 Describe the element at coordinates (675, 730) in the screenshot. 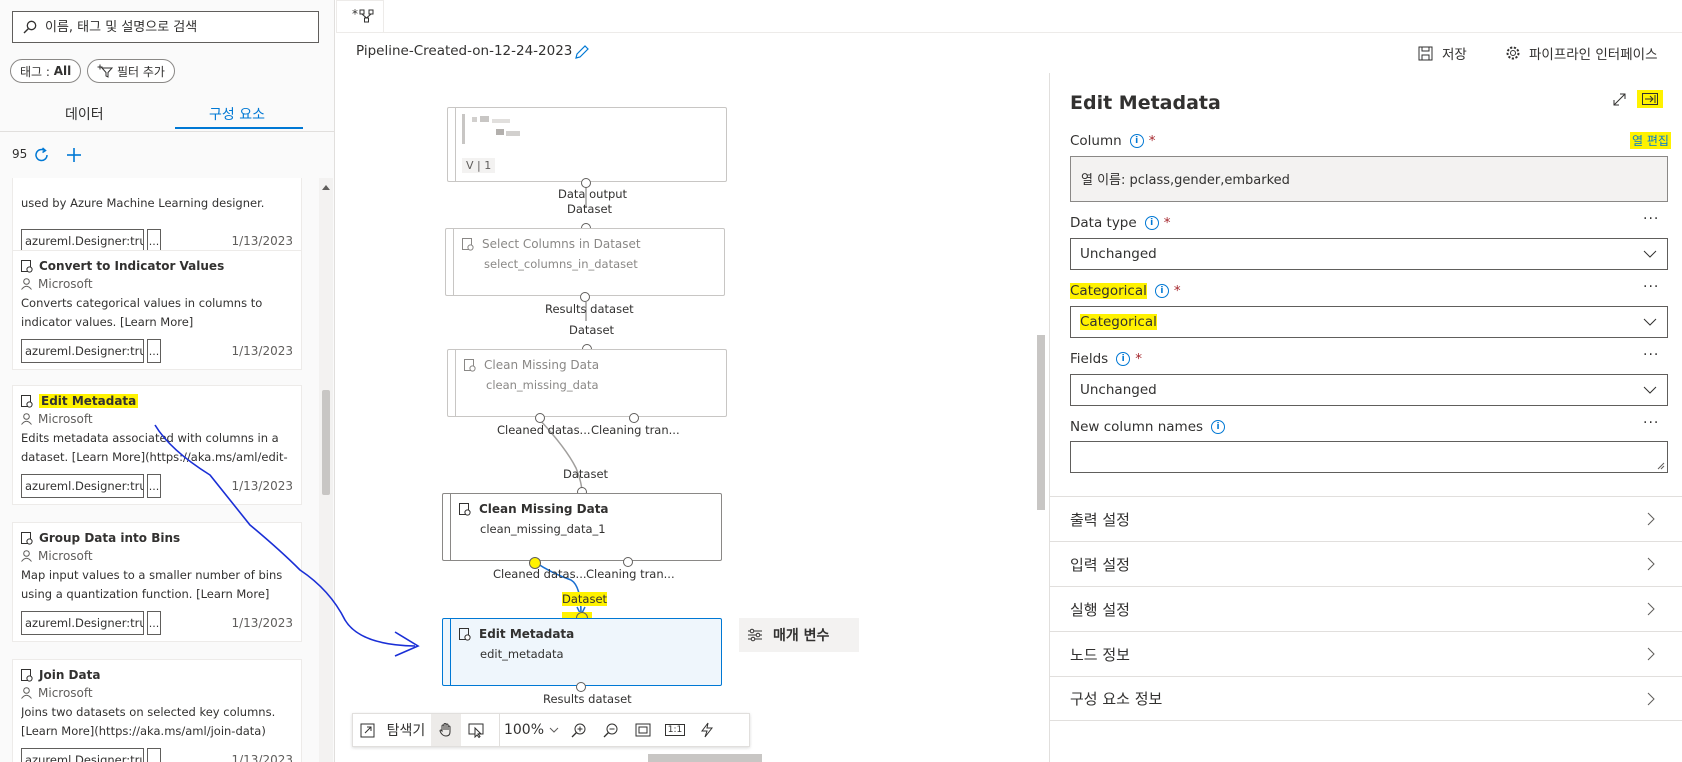

I see `actual-size-button: 1:1` at that location.